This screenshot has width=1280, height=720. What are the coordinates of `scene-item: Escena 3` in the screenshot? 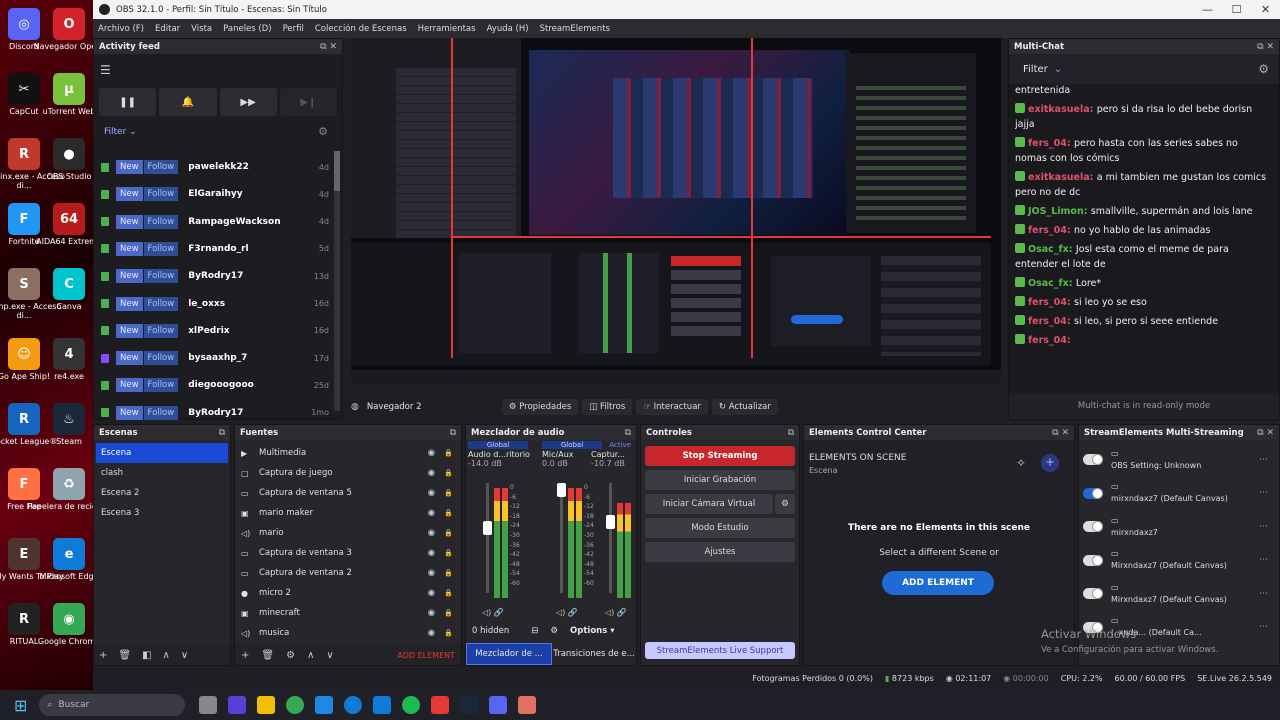 It's located at (162, 513).